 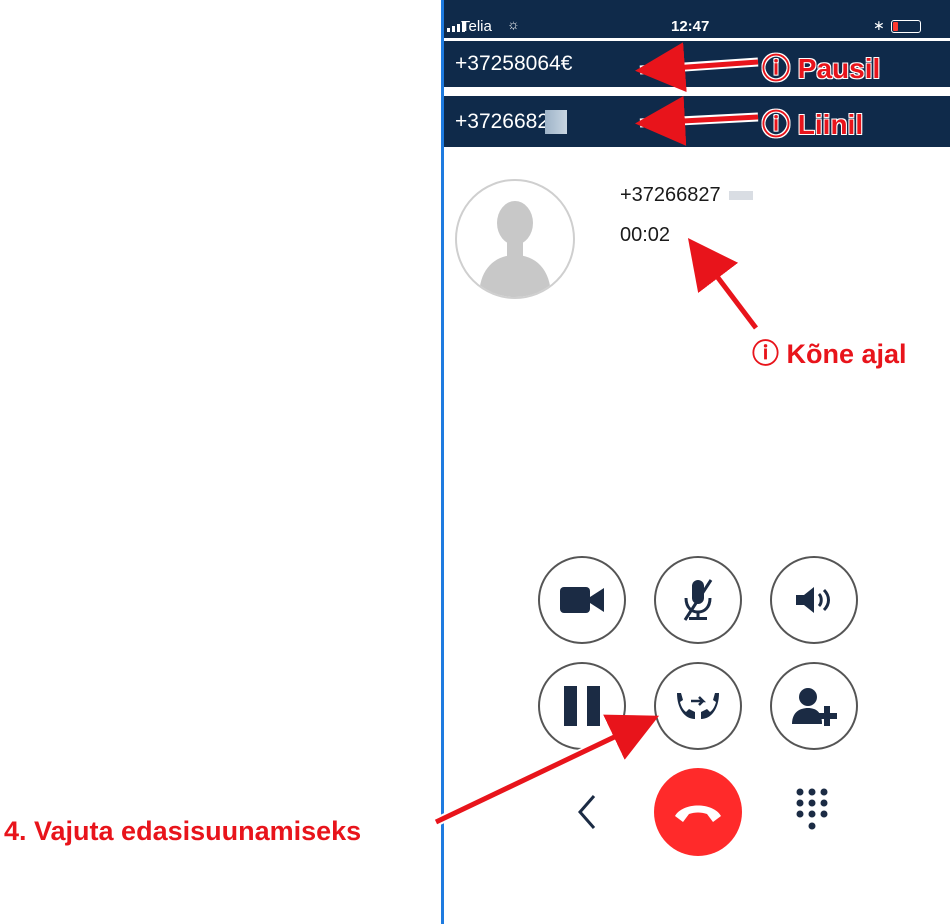 I want to click on pause-icon, so click(x=582, y=706).